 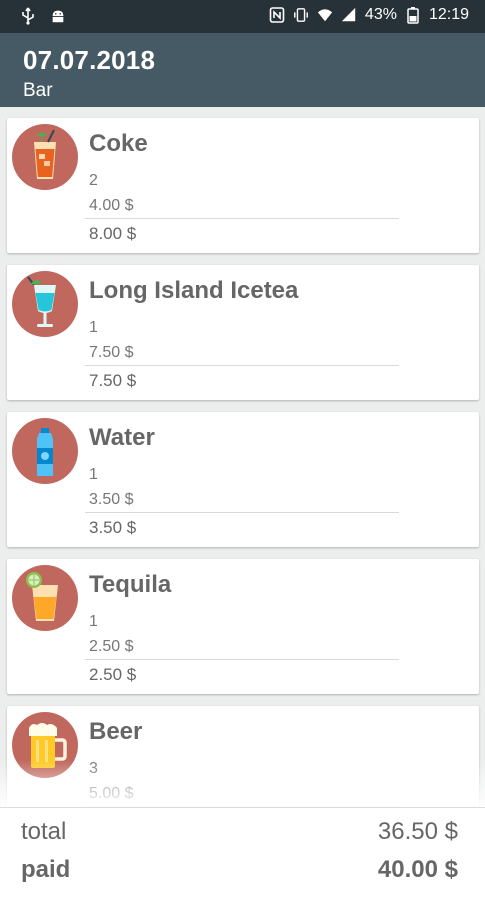 I want to click on item-name: Coke, so click(x=118, y=143).